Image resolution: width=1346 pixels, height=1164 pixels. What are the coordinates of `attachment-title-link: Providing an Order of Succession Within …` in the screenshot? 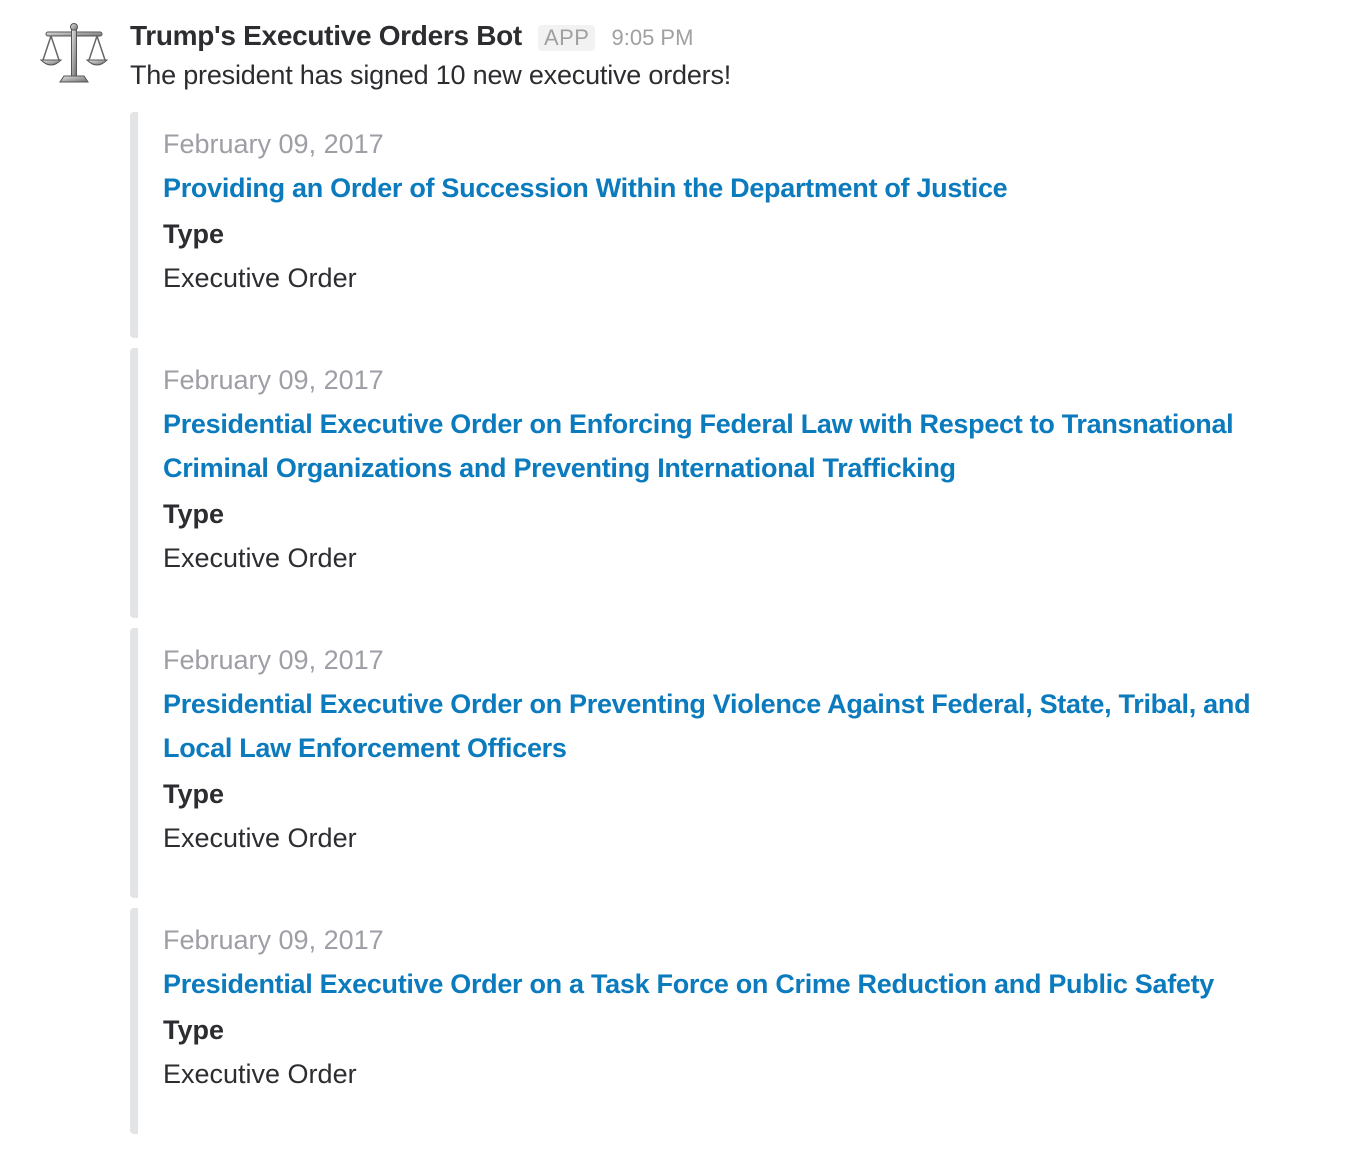 It's located at (738, 188).